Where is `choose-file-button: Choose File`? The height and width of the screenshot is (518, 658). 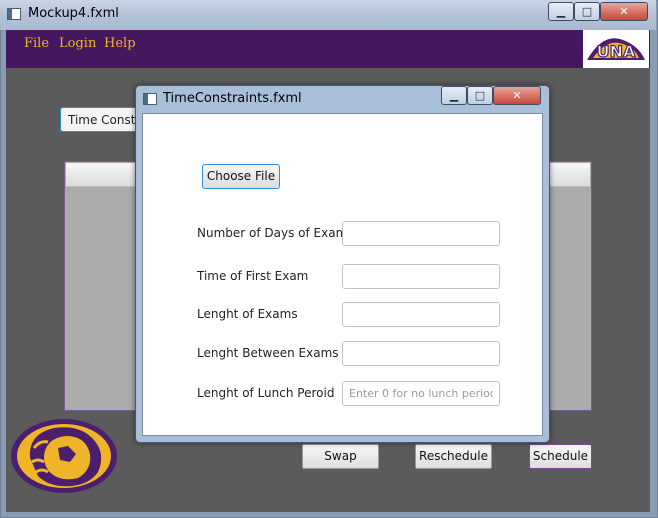
choose-file-button: Choose File is located at coordinates (241, 176).